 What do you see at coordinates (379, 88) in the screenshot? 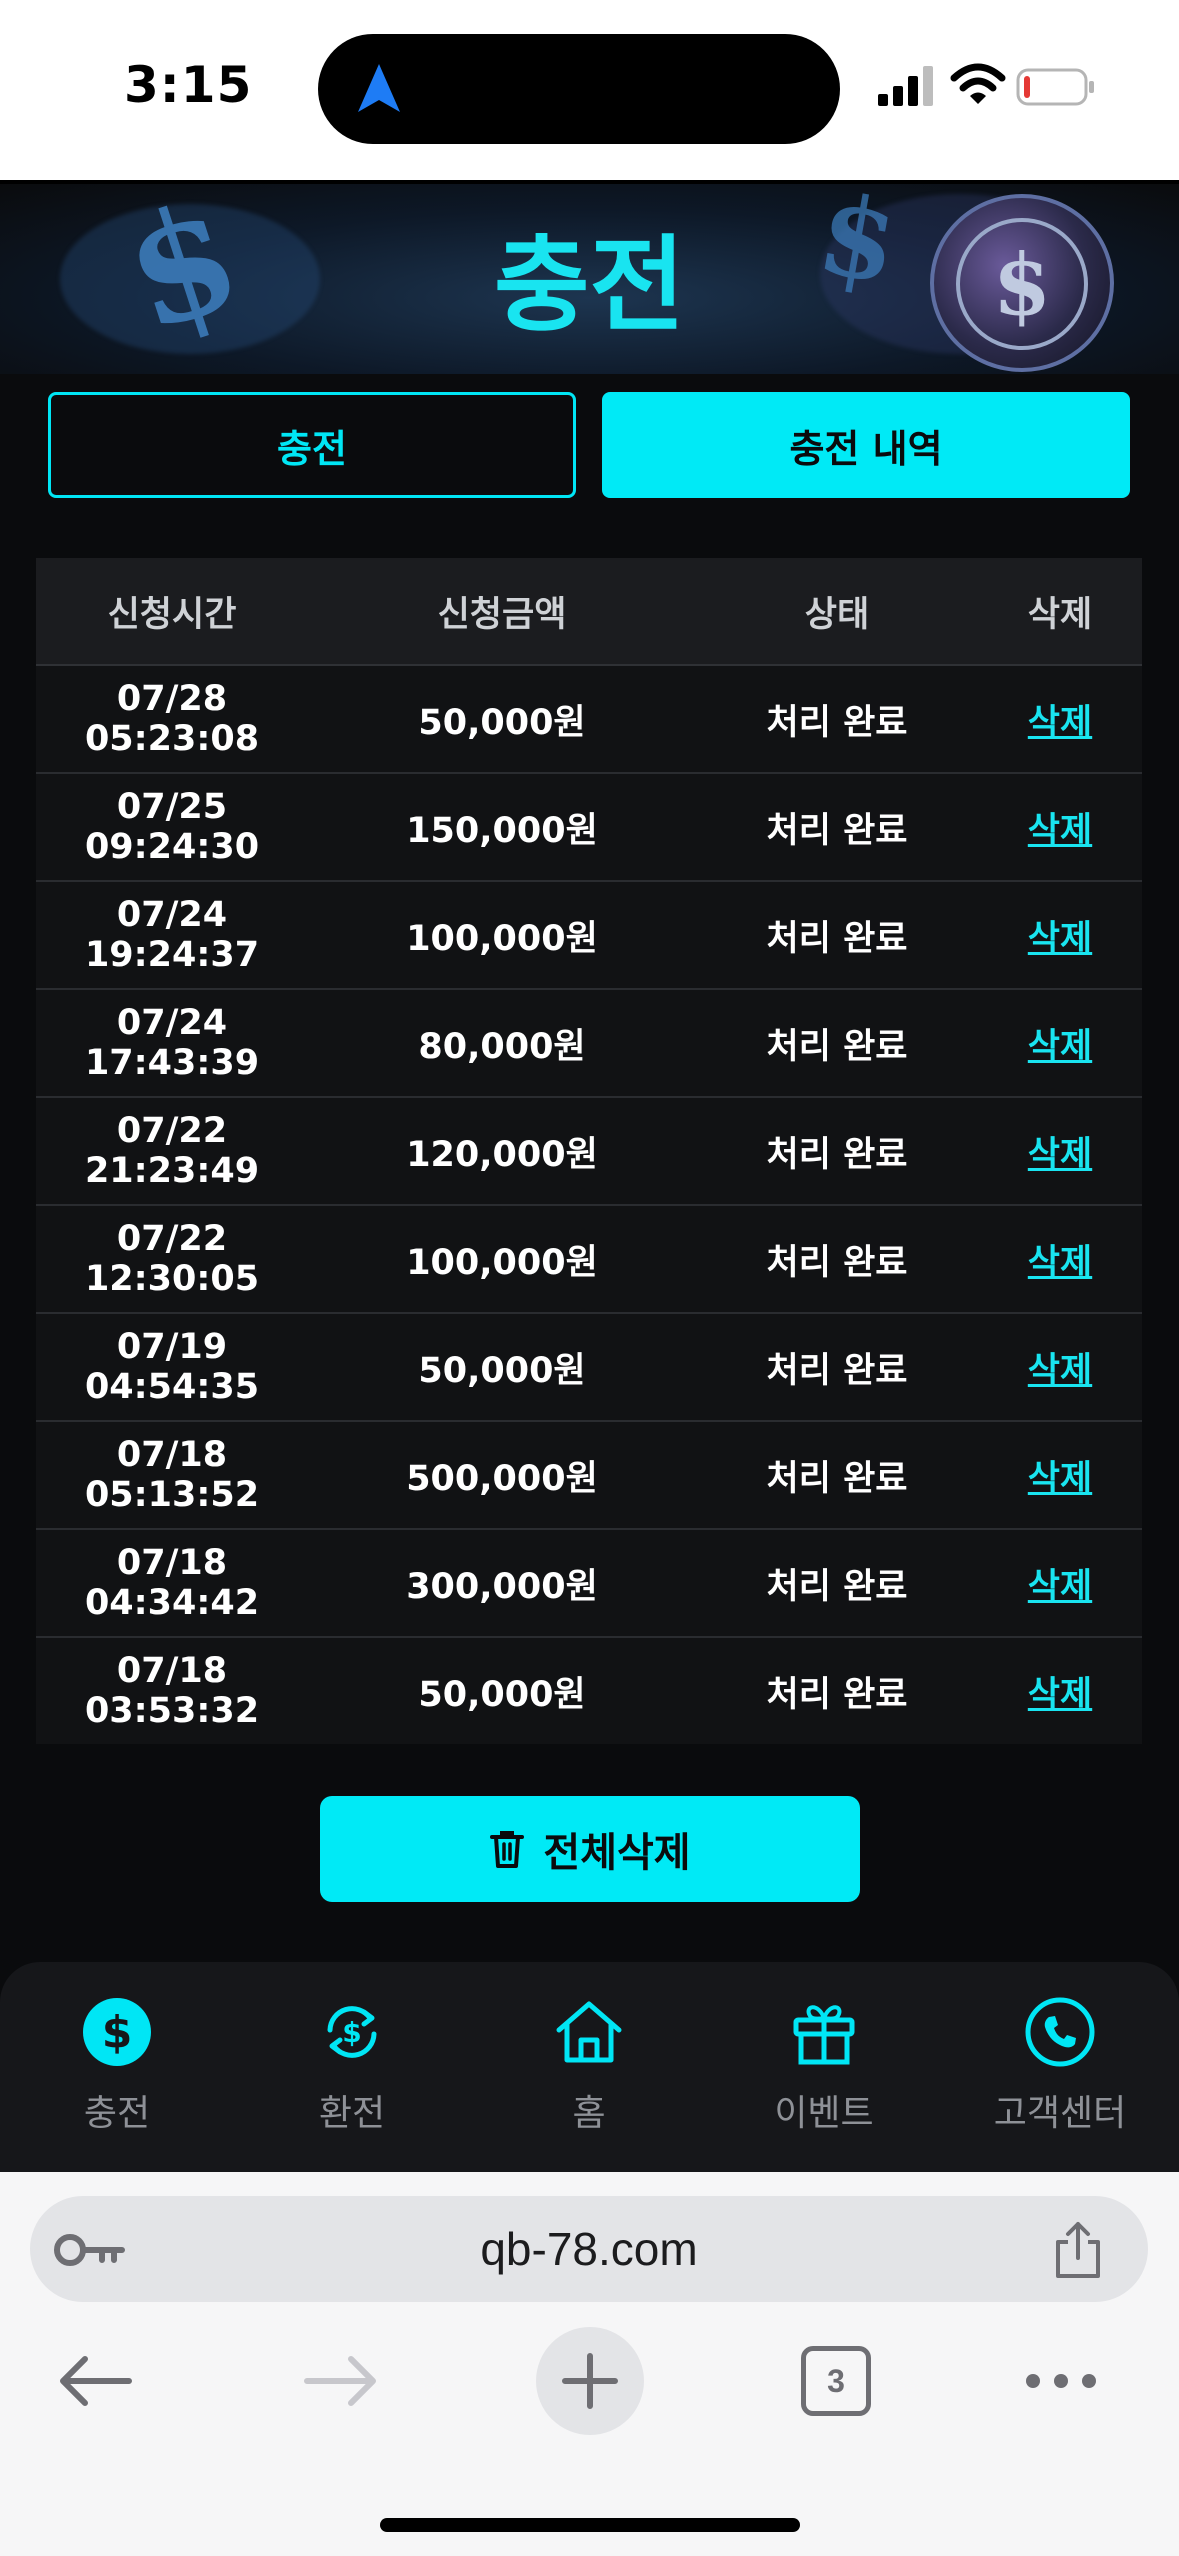
I see `location-arrow-icon` at bounding box center [379, 88].